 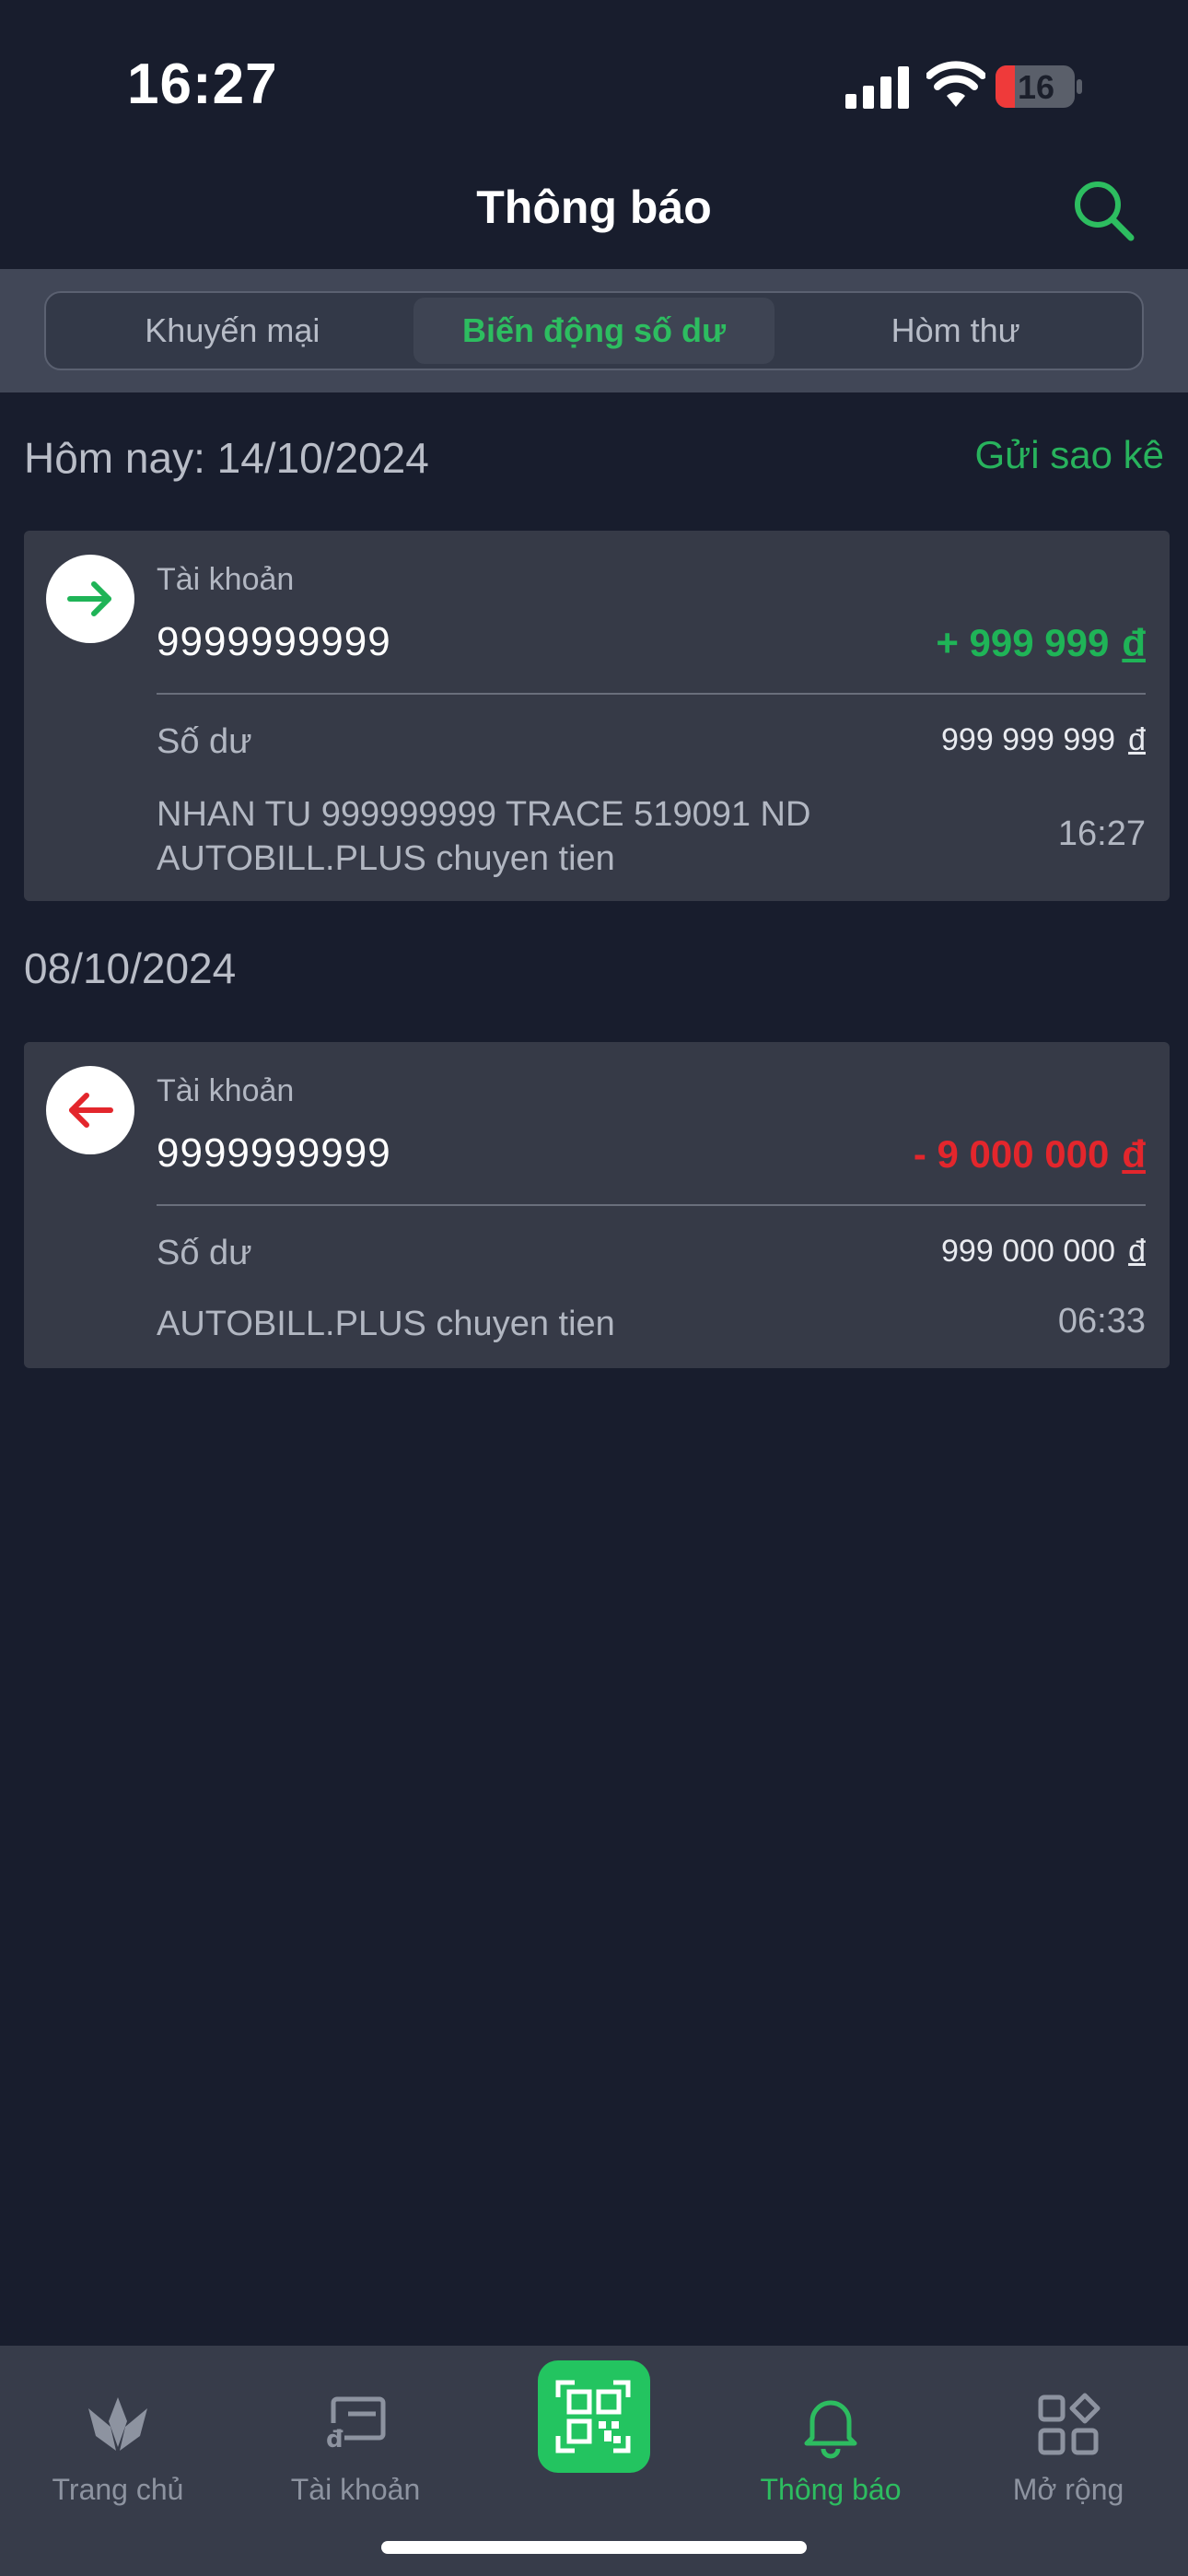 I want to click on status-bar: 16:27 16, so click(x=594, y=78).